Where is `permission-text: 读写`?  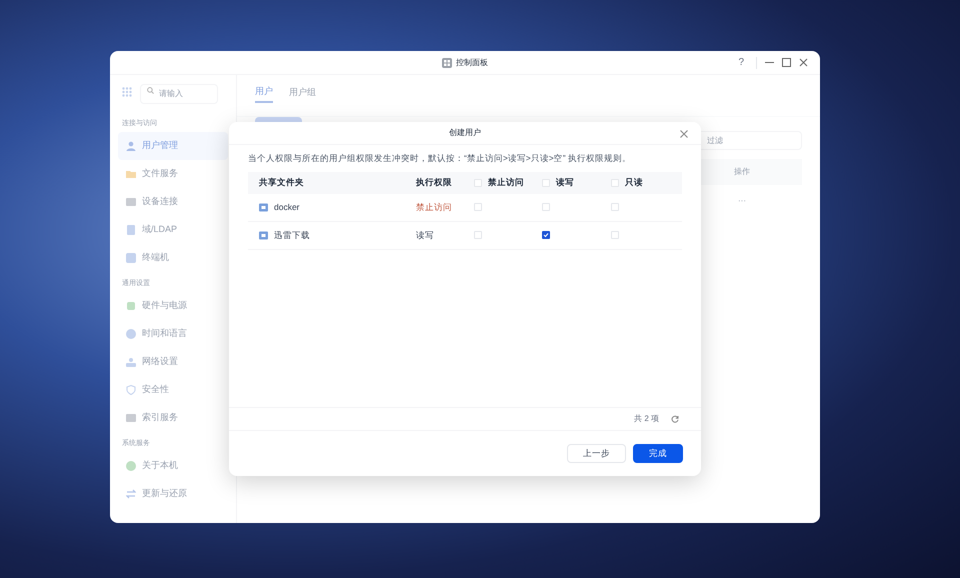
permission-text: 读写 is located at coordinates (425, 235).